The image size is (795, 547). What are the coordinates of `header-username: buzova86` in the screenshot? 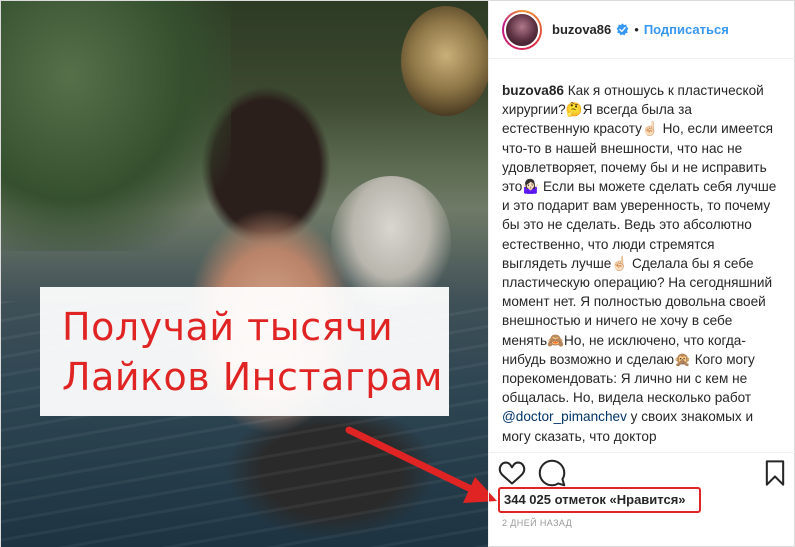 It's located at (581, 29).